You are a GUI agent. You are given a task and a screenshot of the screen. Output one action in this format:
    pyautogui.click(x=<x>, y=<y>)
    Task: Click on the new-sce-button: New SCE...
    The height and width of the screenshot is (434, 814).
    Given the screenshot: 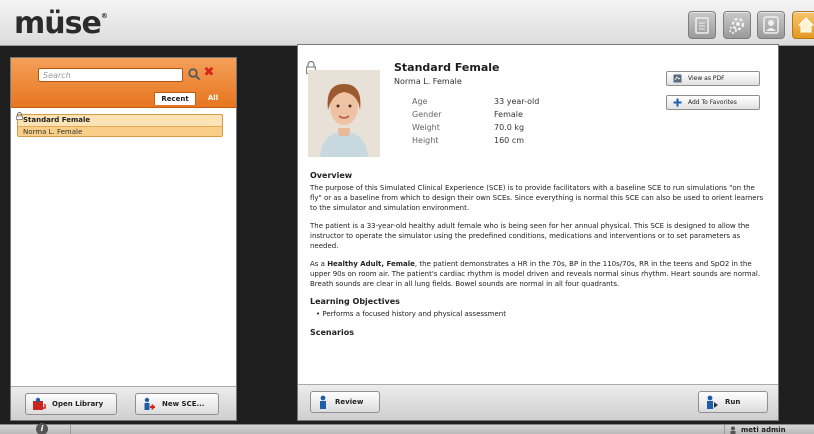 What is the action you would take?
    pyautogui.click(x=177, y=404)
    